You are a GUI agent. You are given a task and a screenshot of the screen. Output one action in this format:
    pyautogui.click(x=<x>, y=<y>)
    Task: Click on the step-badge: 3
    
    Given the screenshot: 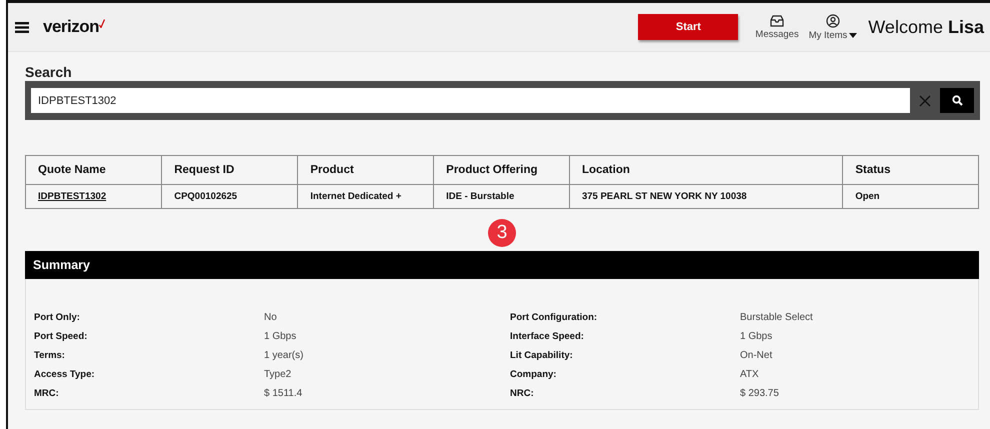 What is the action you would take?
    pyautogui.click(x=502, y=233)
    